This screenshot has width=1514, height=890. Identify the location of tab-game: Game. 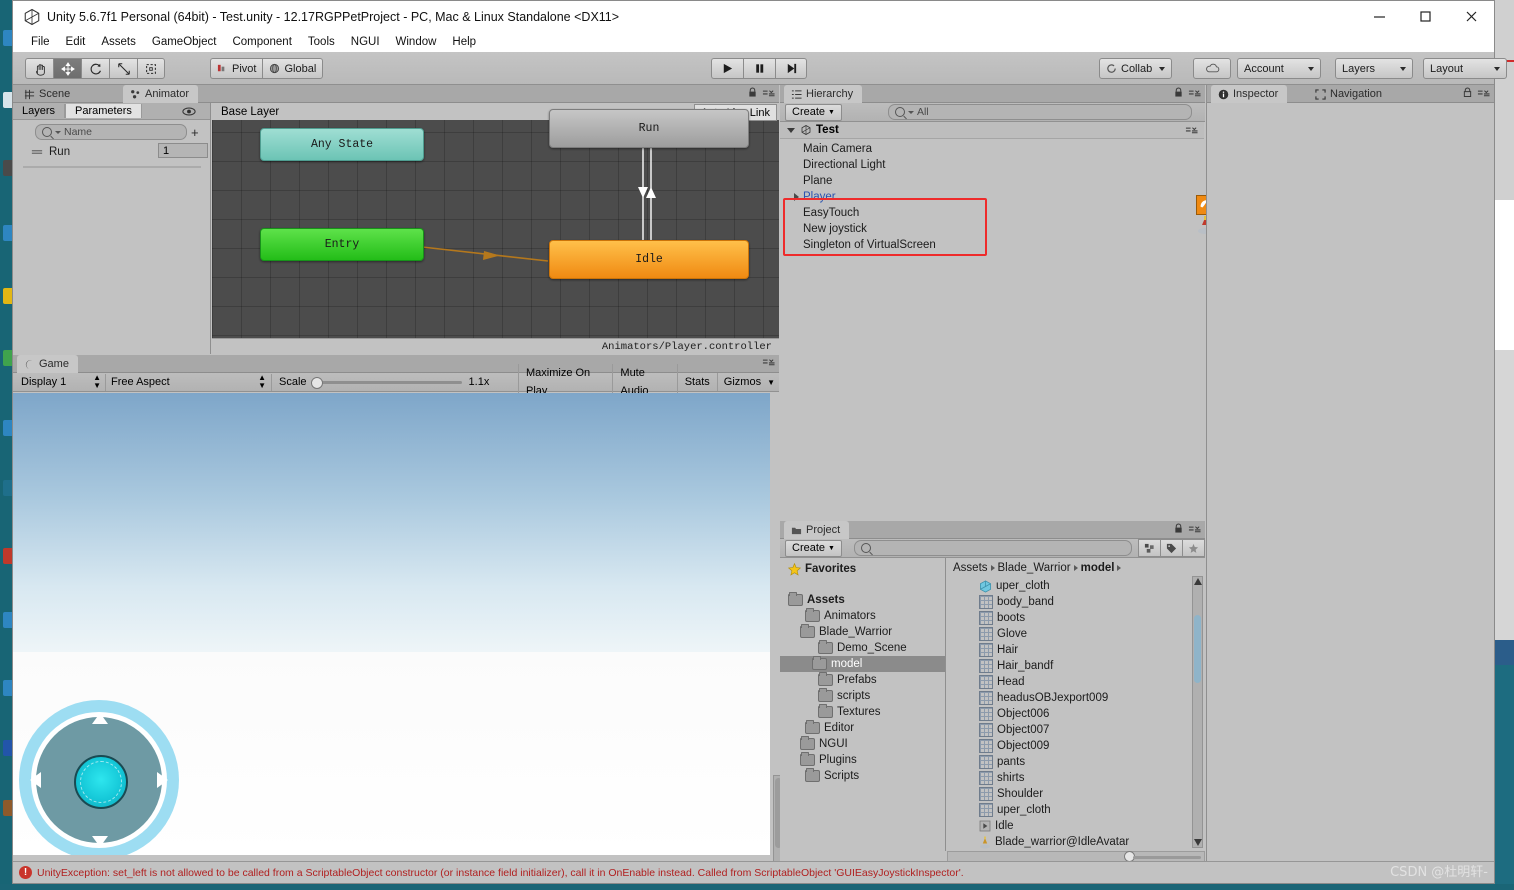
(47, 364).